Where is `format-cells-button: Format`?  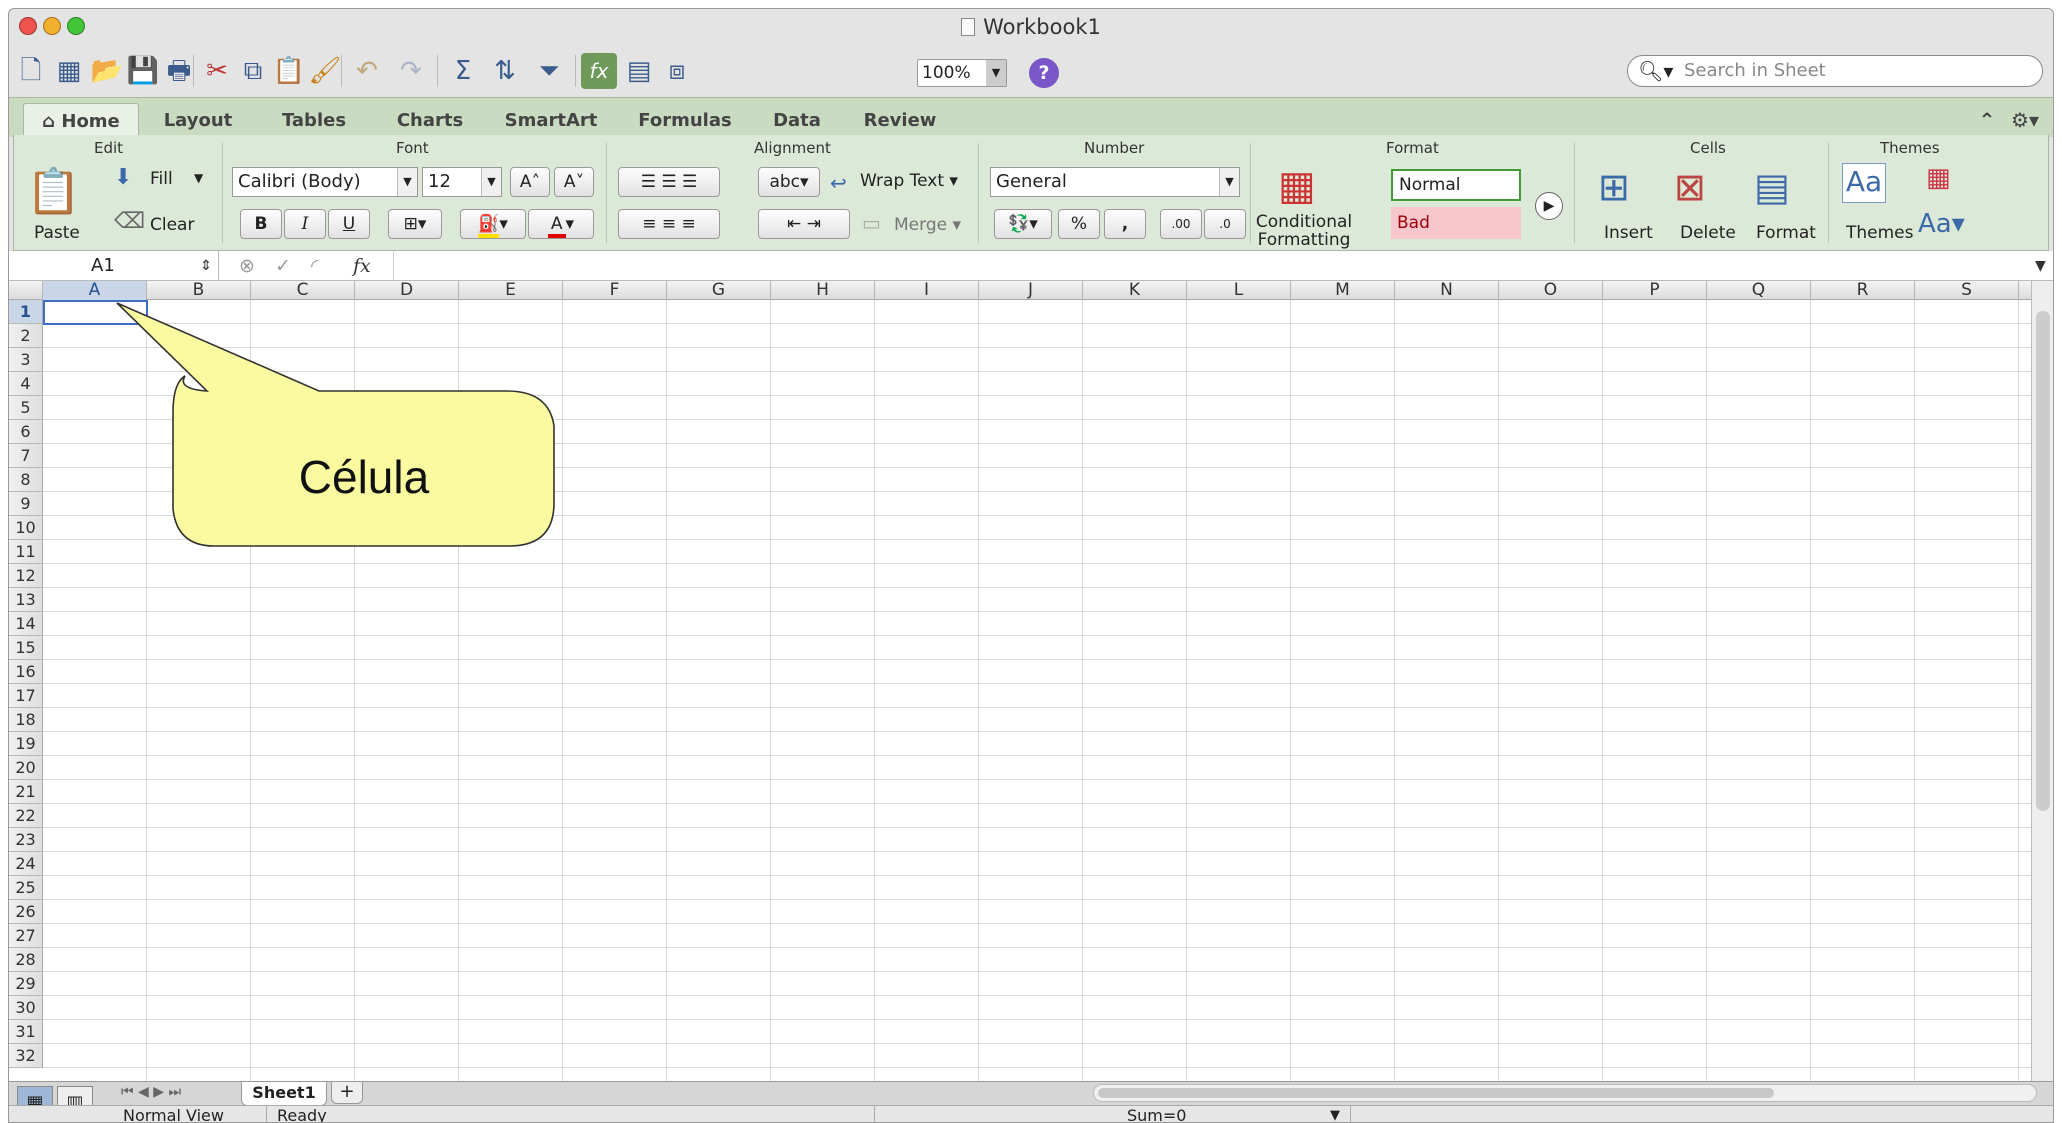 format-cells-button: Format is located at coordinates (1786, 233).